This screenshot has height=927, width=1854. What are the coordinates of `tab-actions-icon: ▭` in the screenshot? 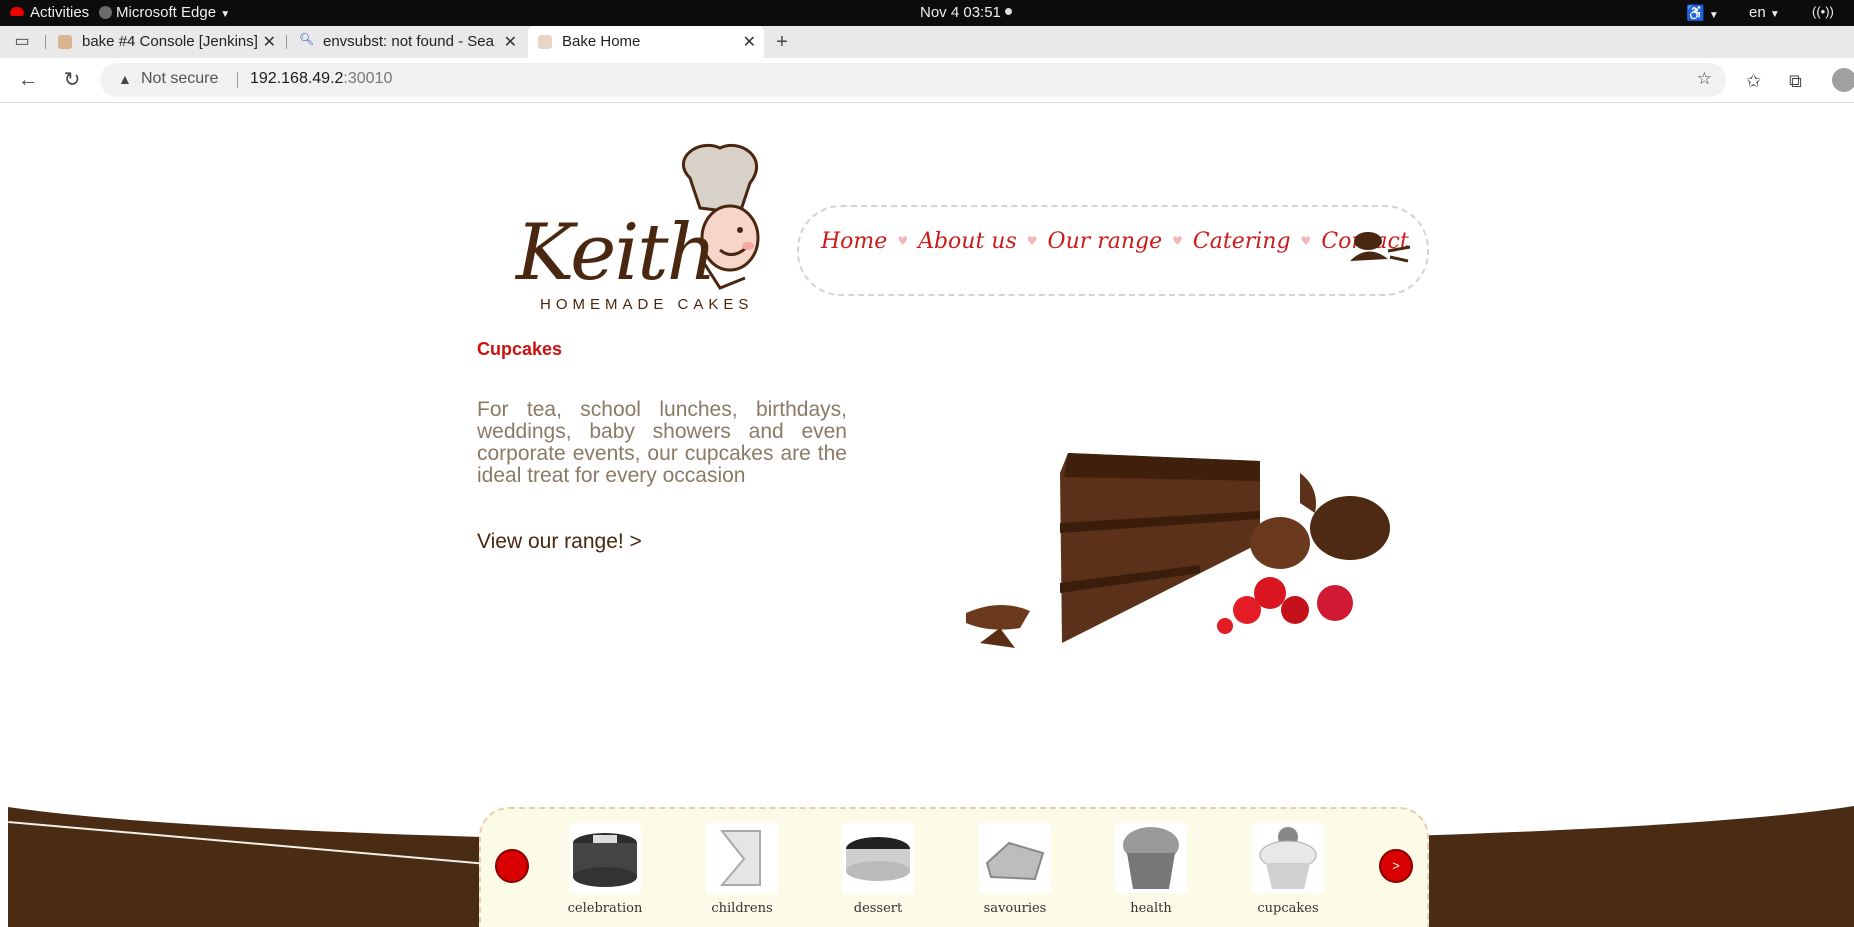 It's located at (22, 42).